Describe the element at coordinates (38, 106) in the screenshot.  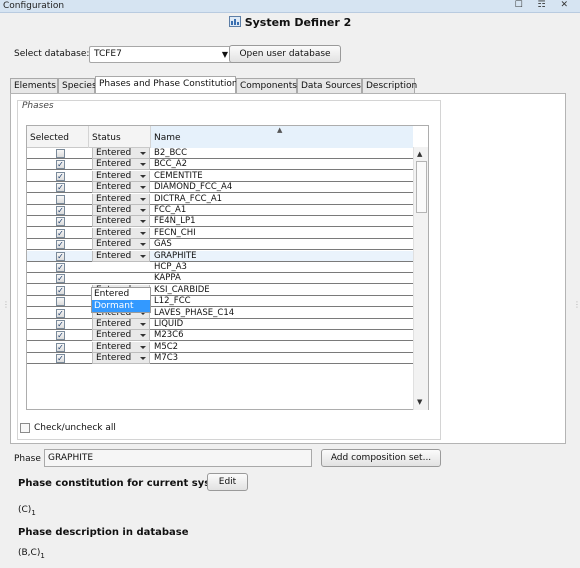
I see `phases-legend: Phases` at that location.